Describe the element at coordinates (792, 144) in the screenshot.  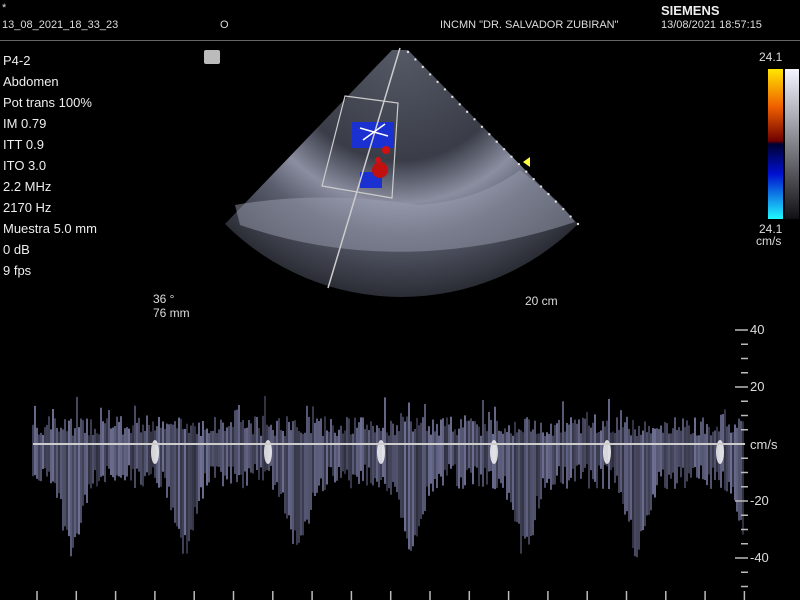
I see `gray-scale-bar` at that location.